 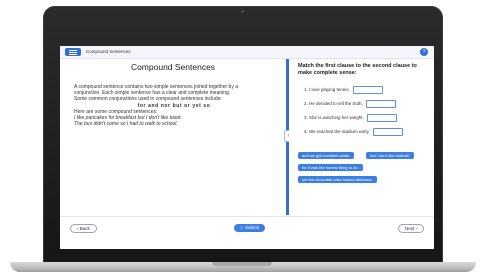 I want to click on back-button: ‹ Back, so click(x=83, y=228).